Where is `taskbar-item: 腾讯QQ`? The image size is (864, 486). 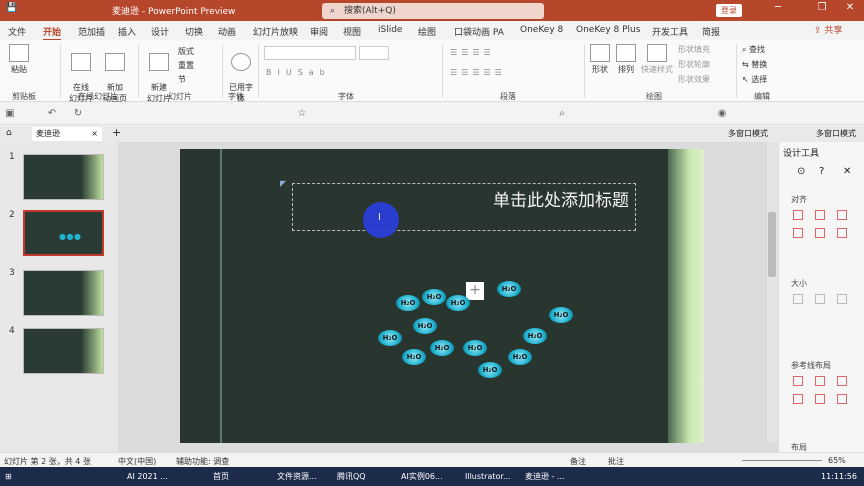 taskbar-item: 腾讯QQ is located at coordinates (351, 477).